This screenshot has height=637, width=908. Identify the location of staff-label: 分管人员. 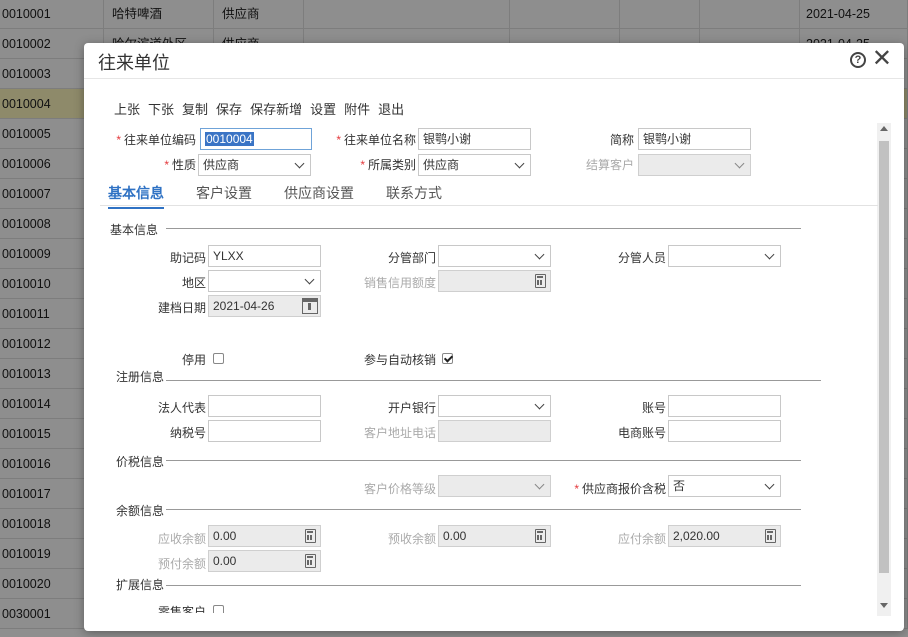
(641, 258).